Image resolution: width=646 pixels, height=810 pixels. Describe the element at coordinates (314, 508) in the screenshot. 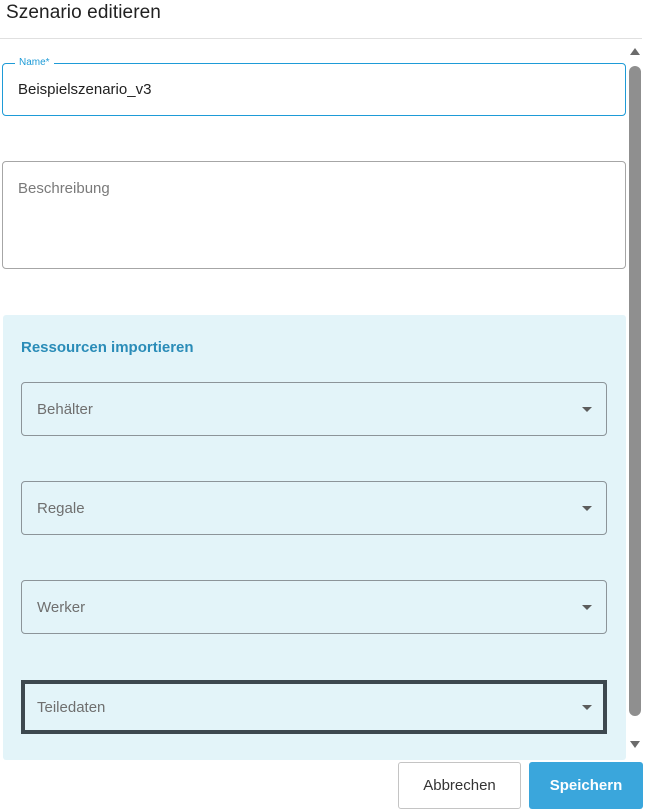

I see `shelves-select: Regale` at that location.